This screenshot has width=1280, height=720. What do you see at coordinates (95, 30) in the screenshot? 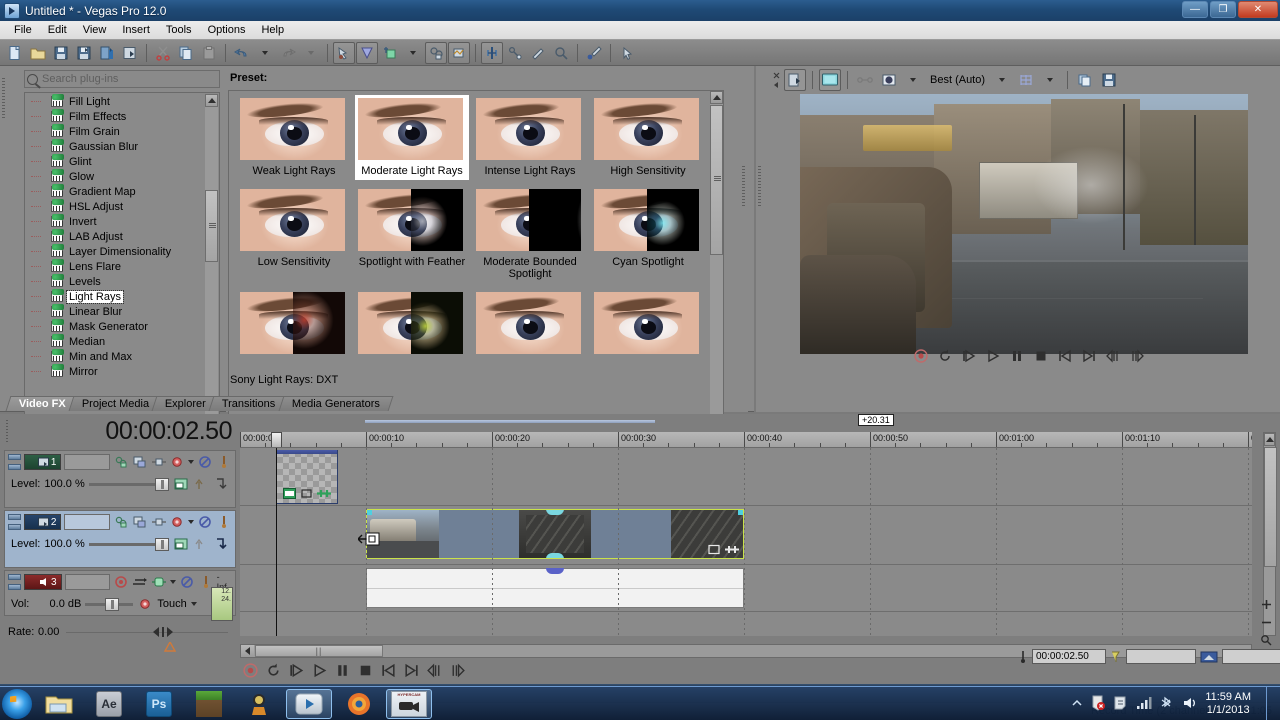
I see `menu-view: View` at bounding box center [95, 30].